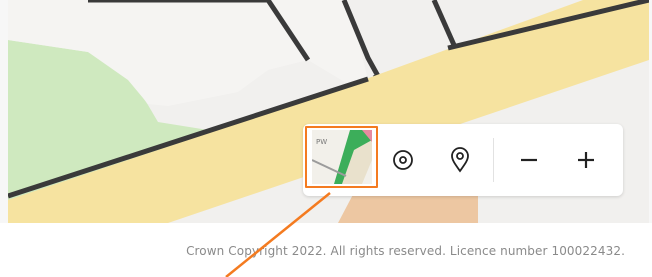 This screenshot has width=652, height=277. Describe the element at coordinates (321, 142) in the screenshot. I see `svg-text: PW` at that location.